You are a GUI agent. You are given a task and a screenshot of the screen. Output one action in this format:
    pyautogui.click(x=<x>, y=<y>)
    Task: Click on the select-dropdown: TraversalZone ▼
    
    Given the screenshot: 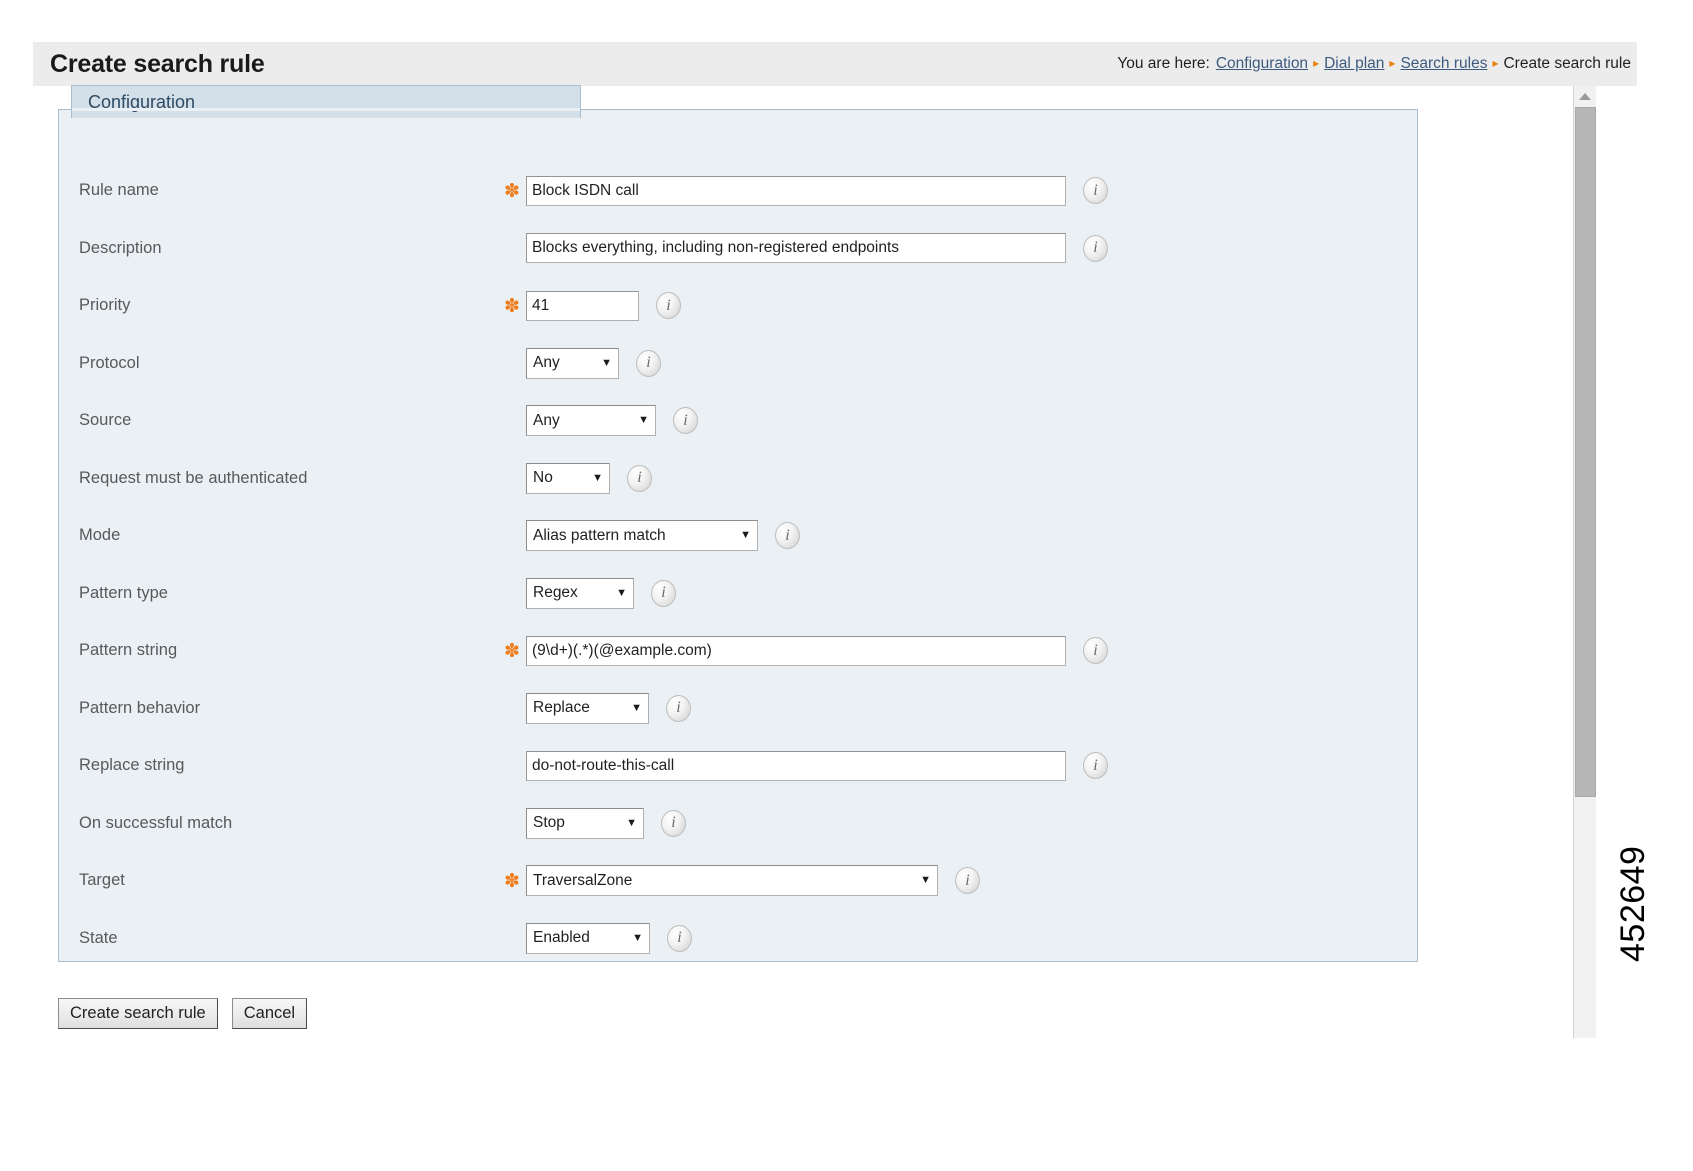 What is the action you would take?
    pyautogui.click(x=732, y=881)
    